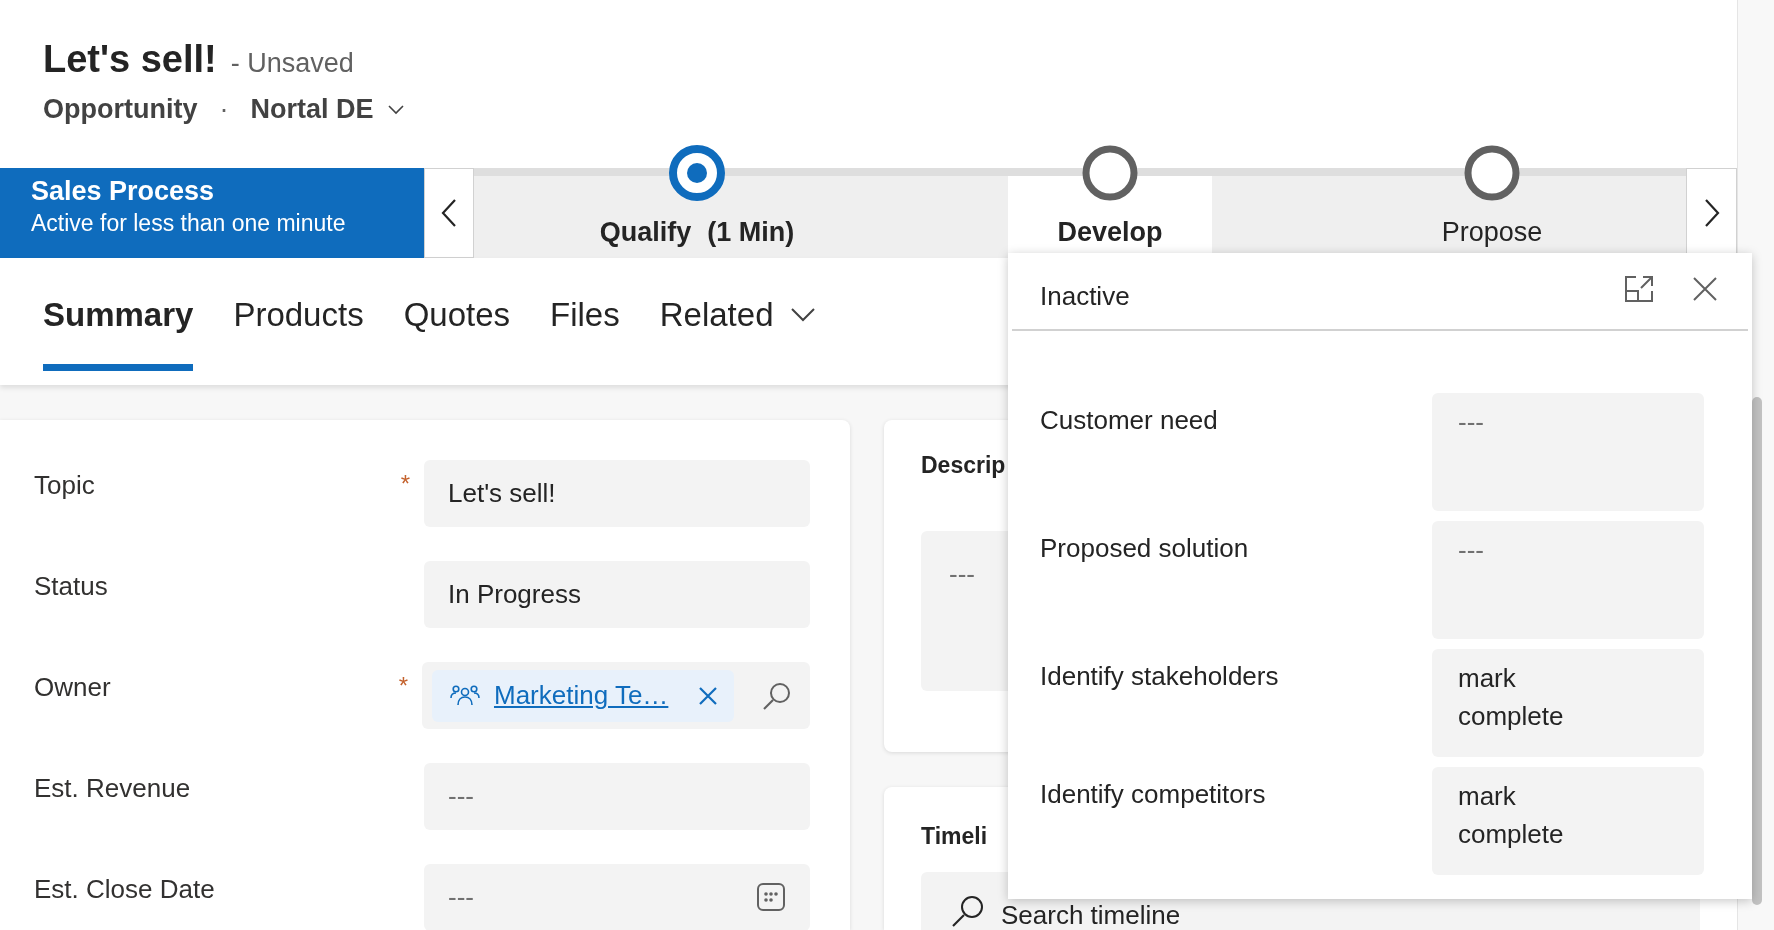 Image resolution: width=1774 pixels, height=930 pixels. What do you see at coordinates (1711, 213) in the screenshot?
I see `chevron-right-icon` at bounding box center [1711, 213].